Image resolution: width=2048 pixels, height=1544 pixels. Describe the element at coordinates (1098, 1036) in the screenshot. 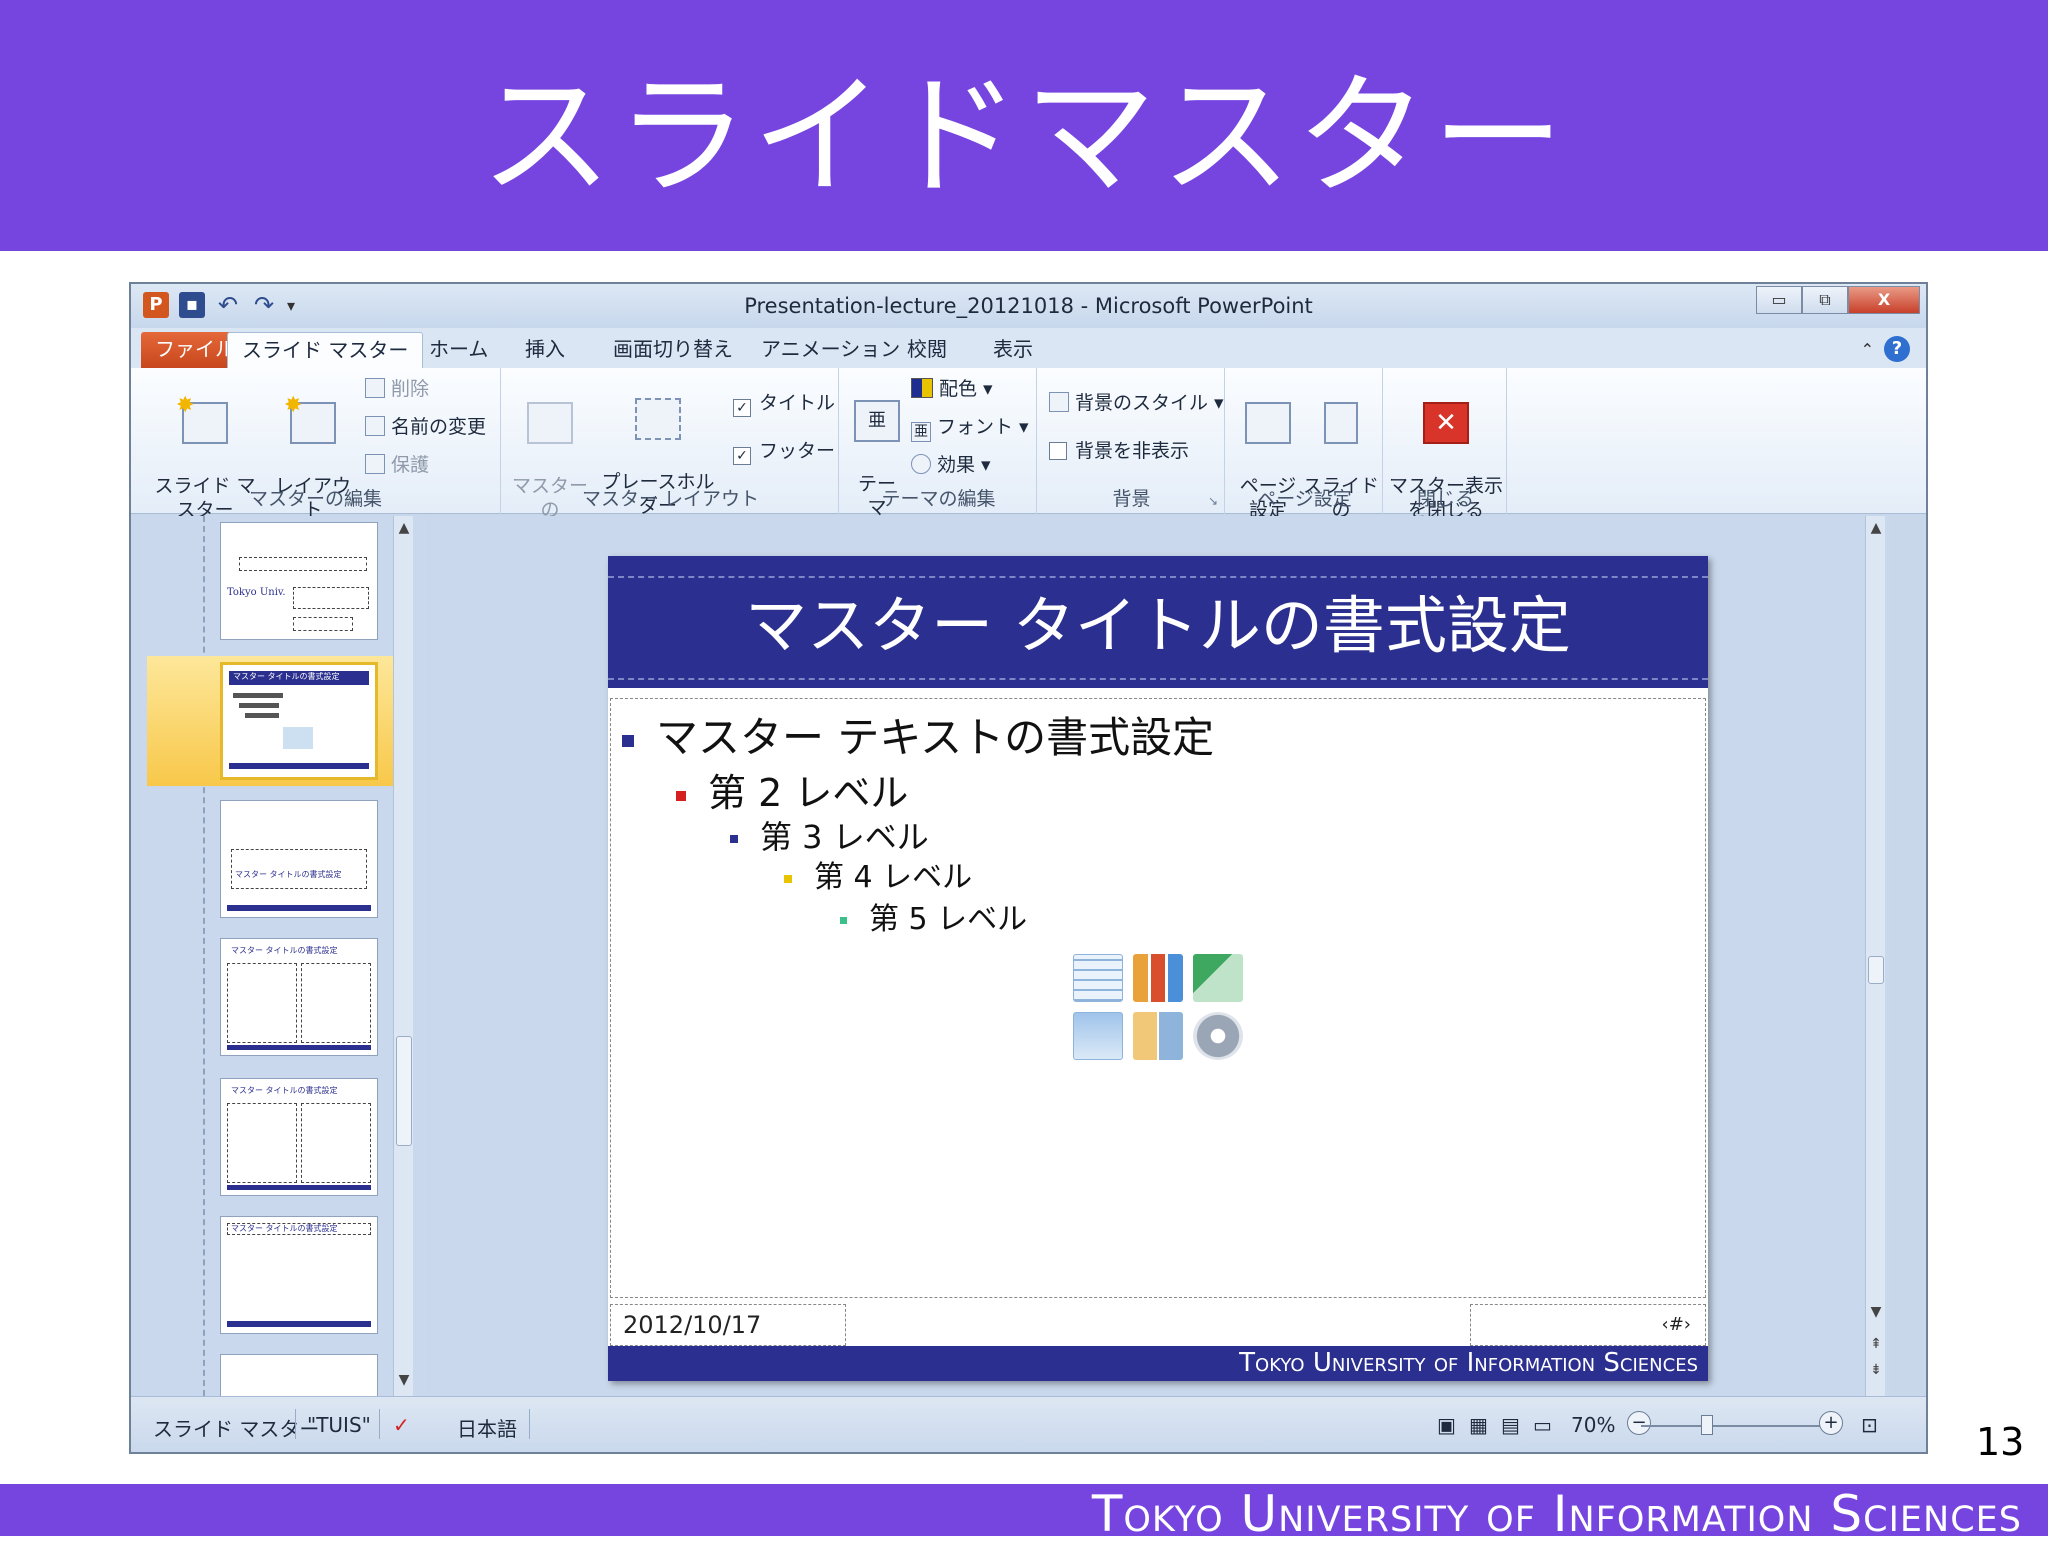

I see `insert-picture-icon` at that location.